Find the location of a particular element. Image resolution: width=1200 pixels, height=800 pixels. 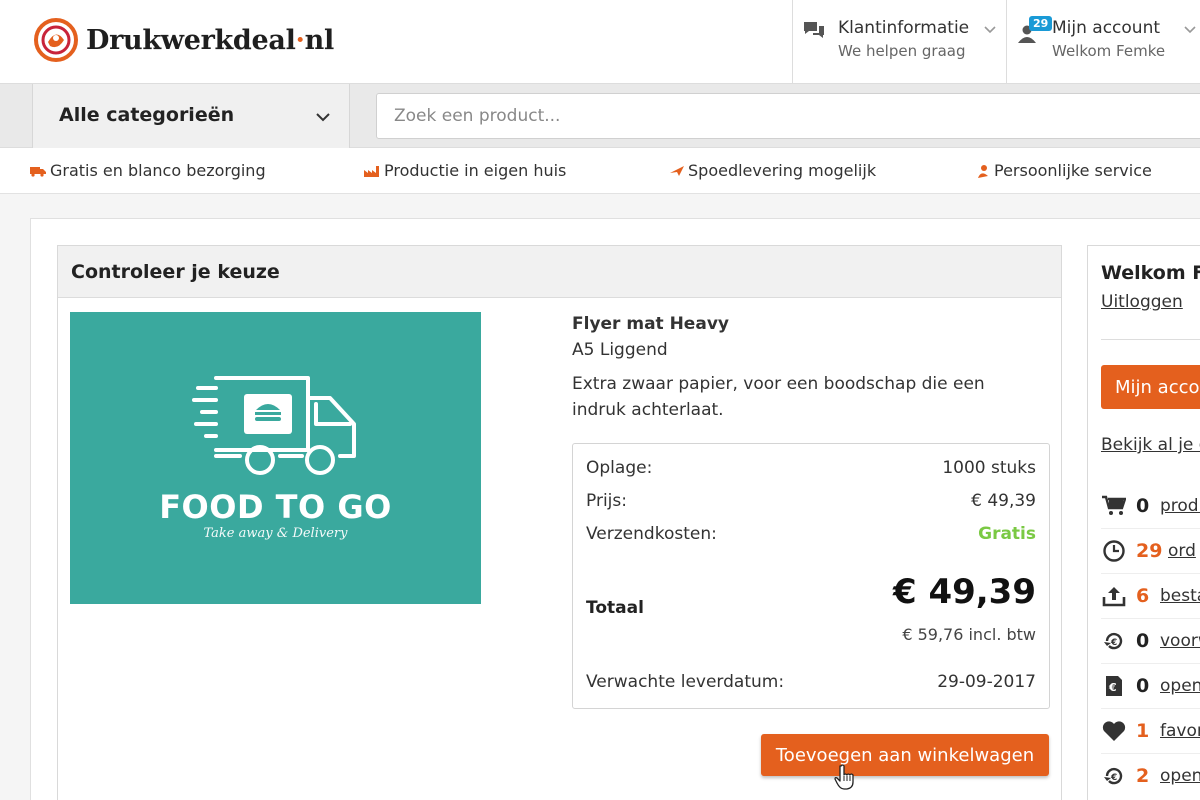

shipping-value: Gratis is located at coordinates (1007, 534).